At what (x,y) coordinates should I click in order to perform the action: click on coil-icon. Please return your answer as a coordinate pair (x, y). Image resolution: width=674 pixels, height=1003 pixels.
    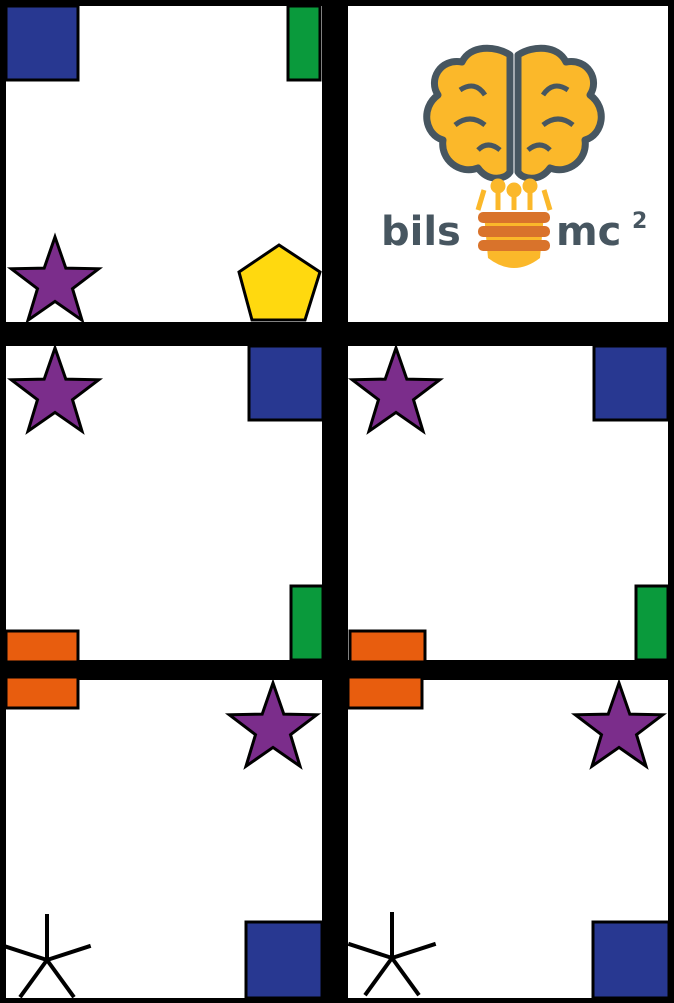
    Looking at the image, I should click on (514, 231).